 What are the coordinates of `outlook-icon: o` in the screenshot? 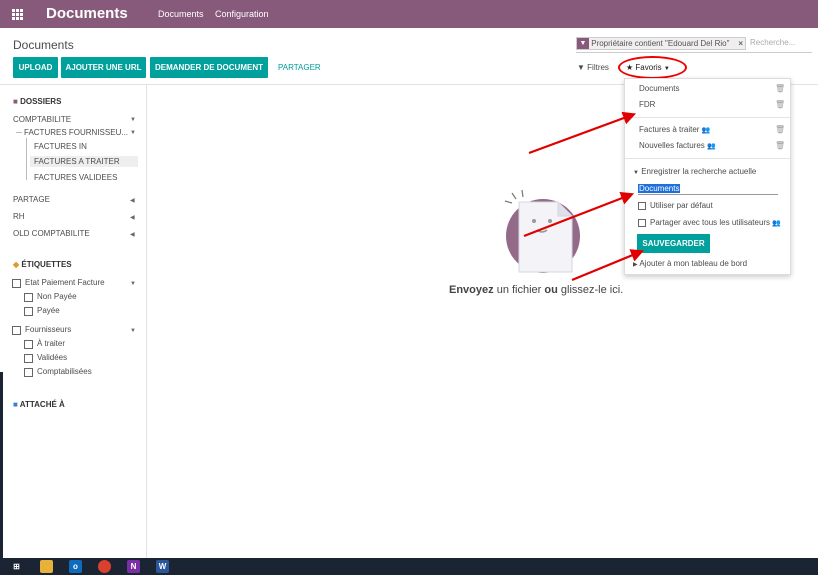 It's located at (75, 566).